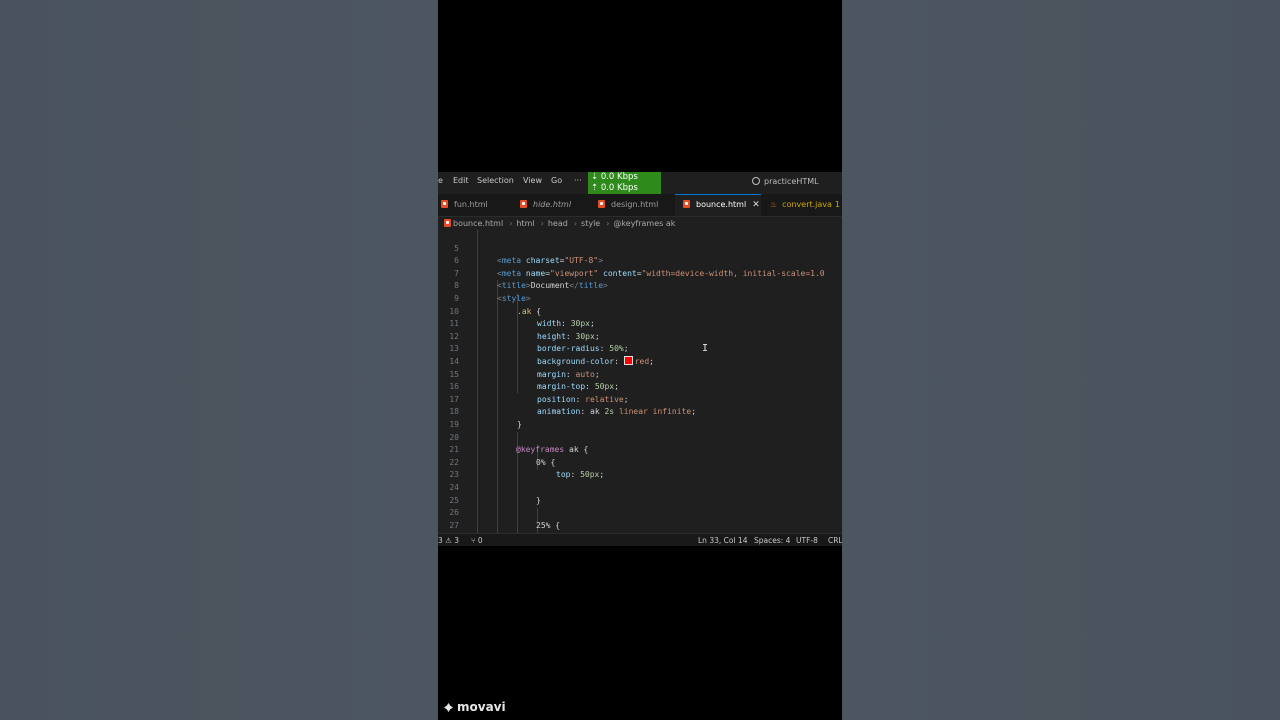  Describe the element at coordinates (556, 180) in the screenshot. I see `menu-go: Go` at that location.